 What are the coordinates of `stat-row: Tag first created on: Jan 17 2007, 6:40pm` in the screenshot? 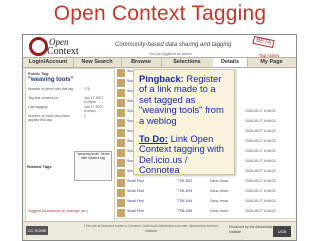 It's located at (70, 100).